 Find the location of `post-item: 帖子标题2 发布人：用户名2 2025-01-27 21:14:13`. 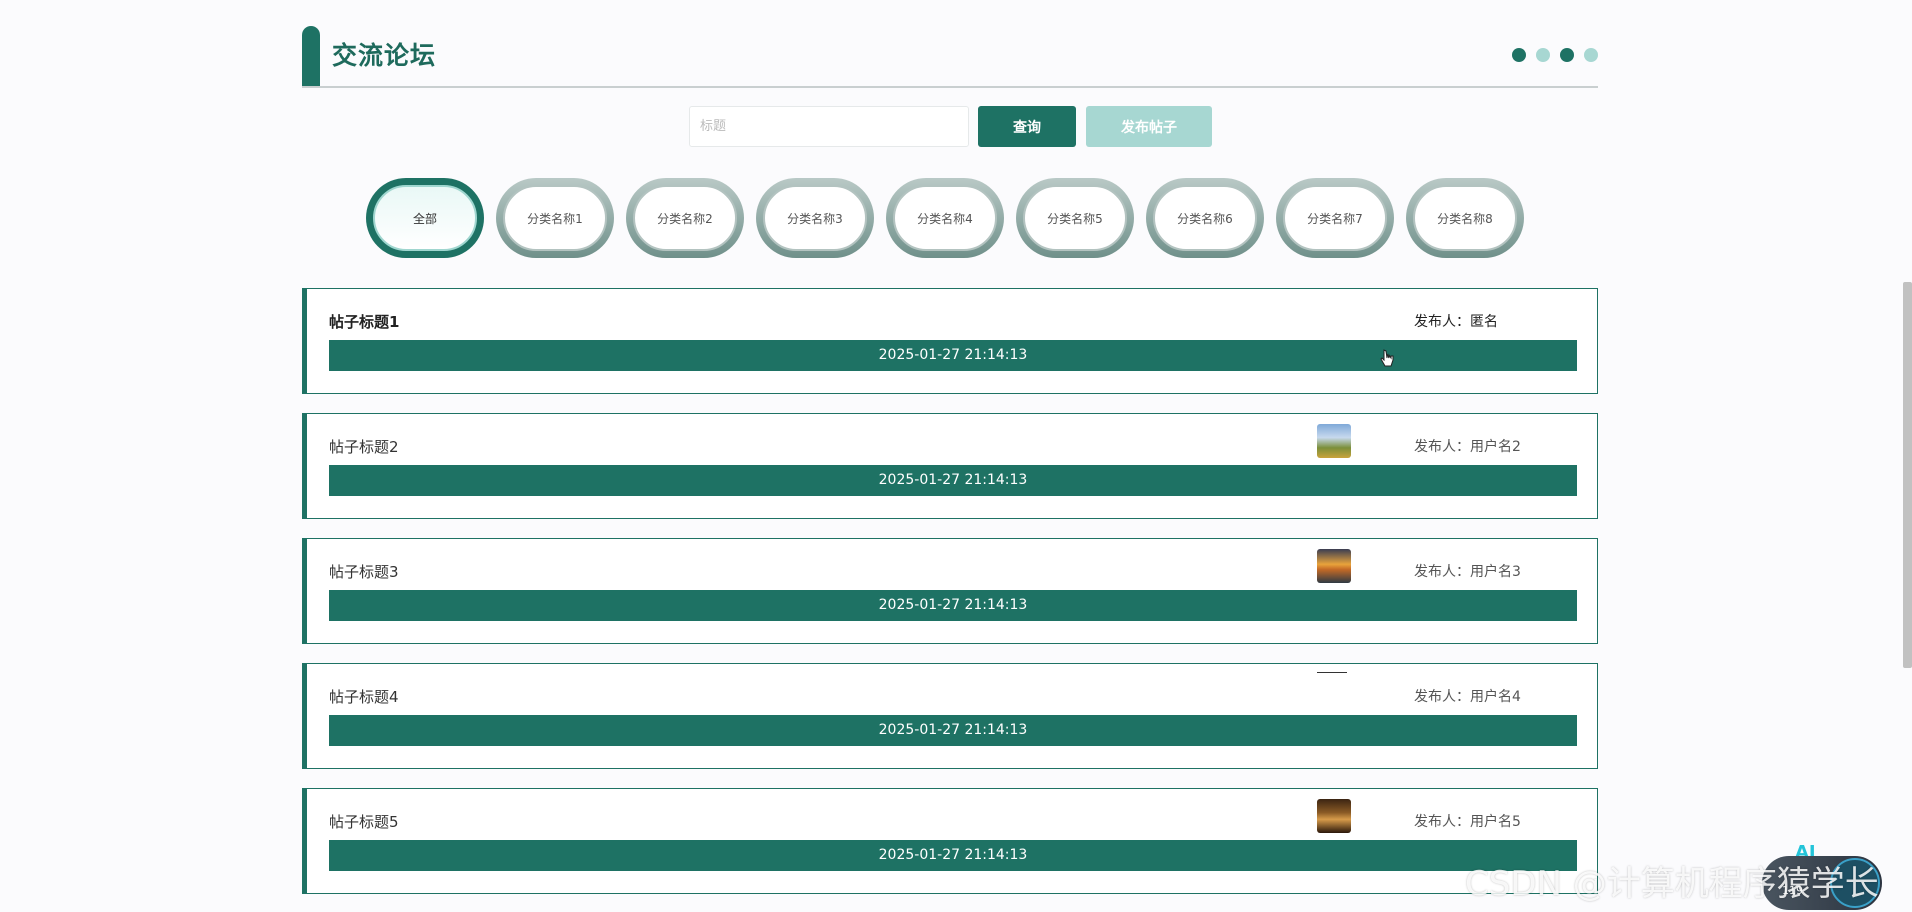

post-item: 帖子标题2 发布人：用户名2 2025-01-27 21:14:13 is located at coordinates (950, 466).